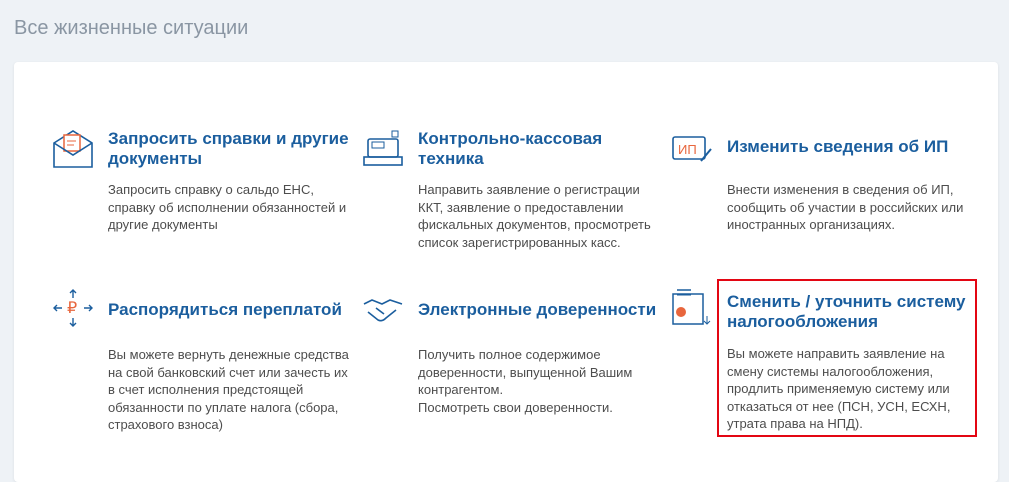 The width and height of the screenshot is (1009, 482). What do you see at coordinates (225, 309) in the screenshot?
I see `item-title: Распорядиться переплатой` at bounding box center [225, 309].